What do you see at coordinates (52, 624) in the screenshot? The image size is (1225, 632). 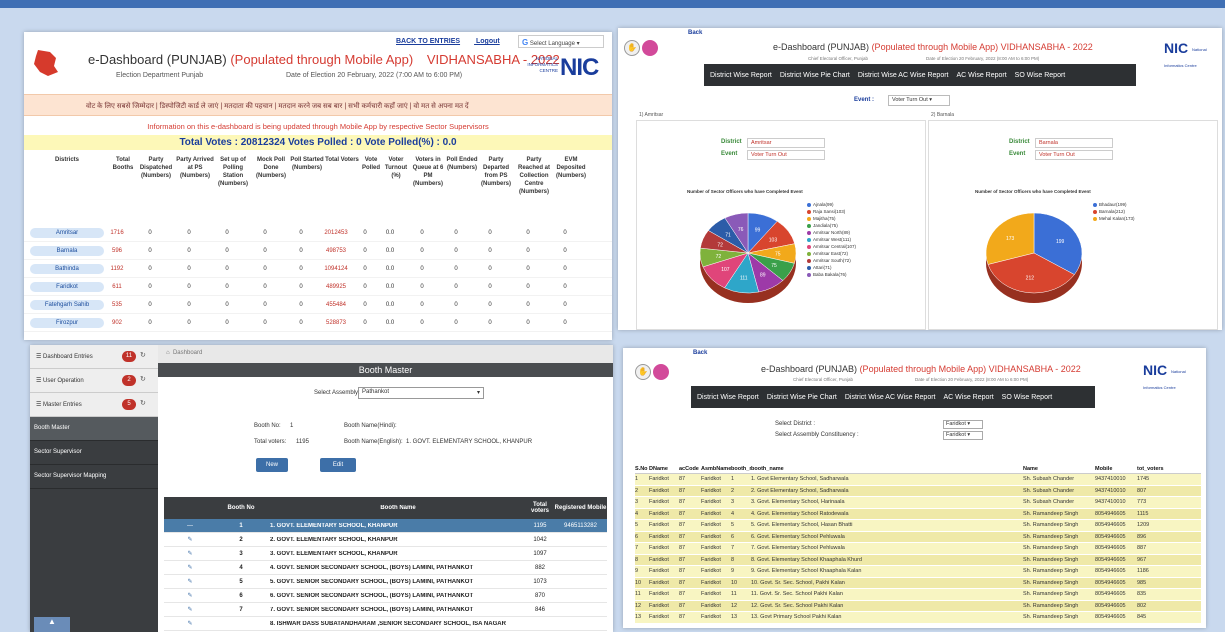 I see `scroll-top-button: ▲` at bounding box center [52, 624].